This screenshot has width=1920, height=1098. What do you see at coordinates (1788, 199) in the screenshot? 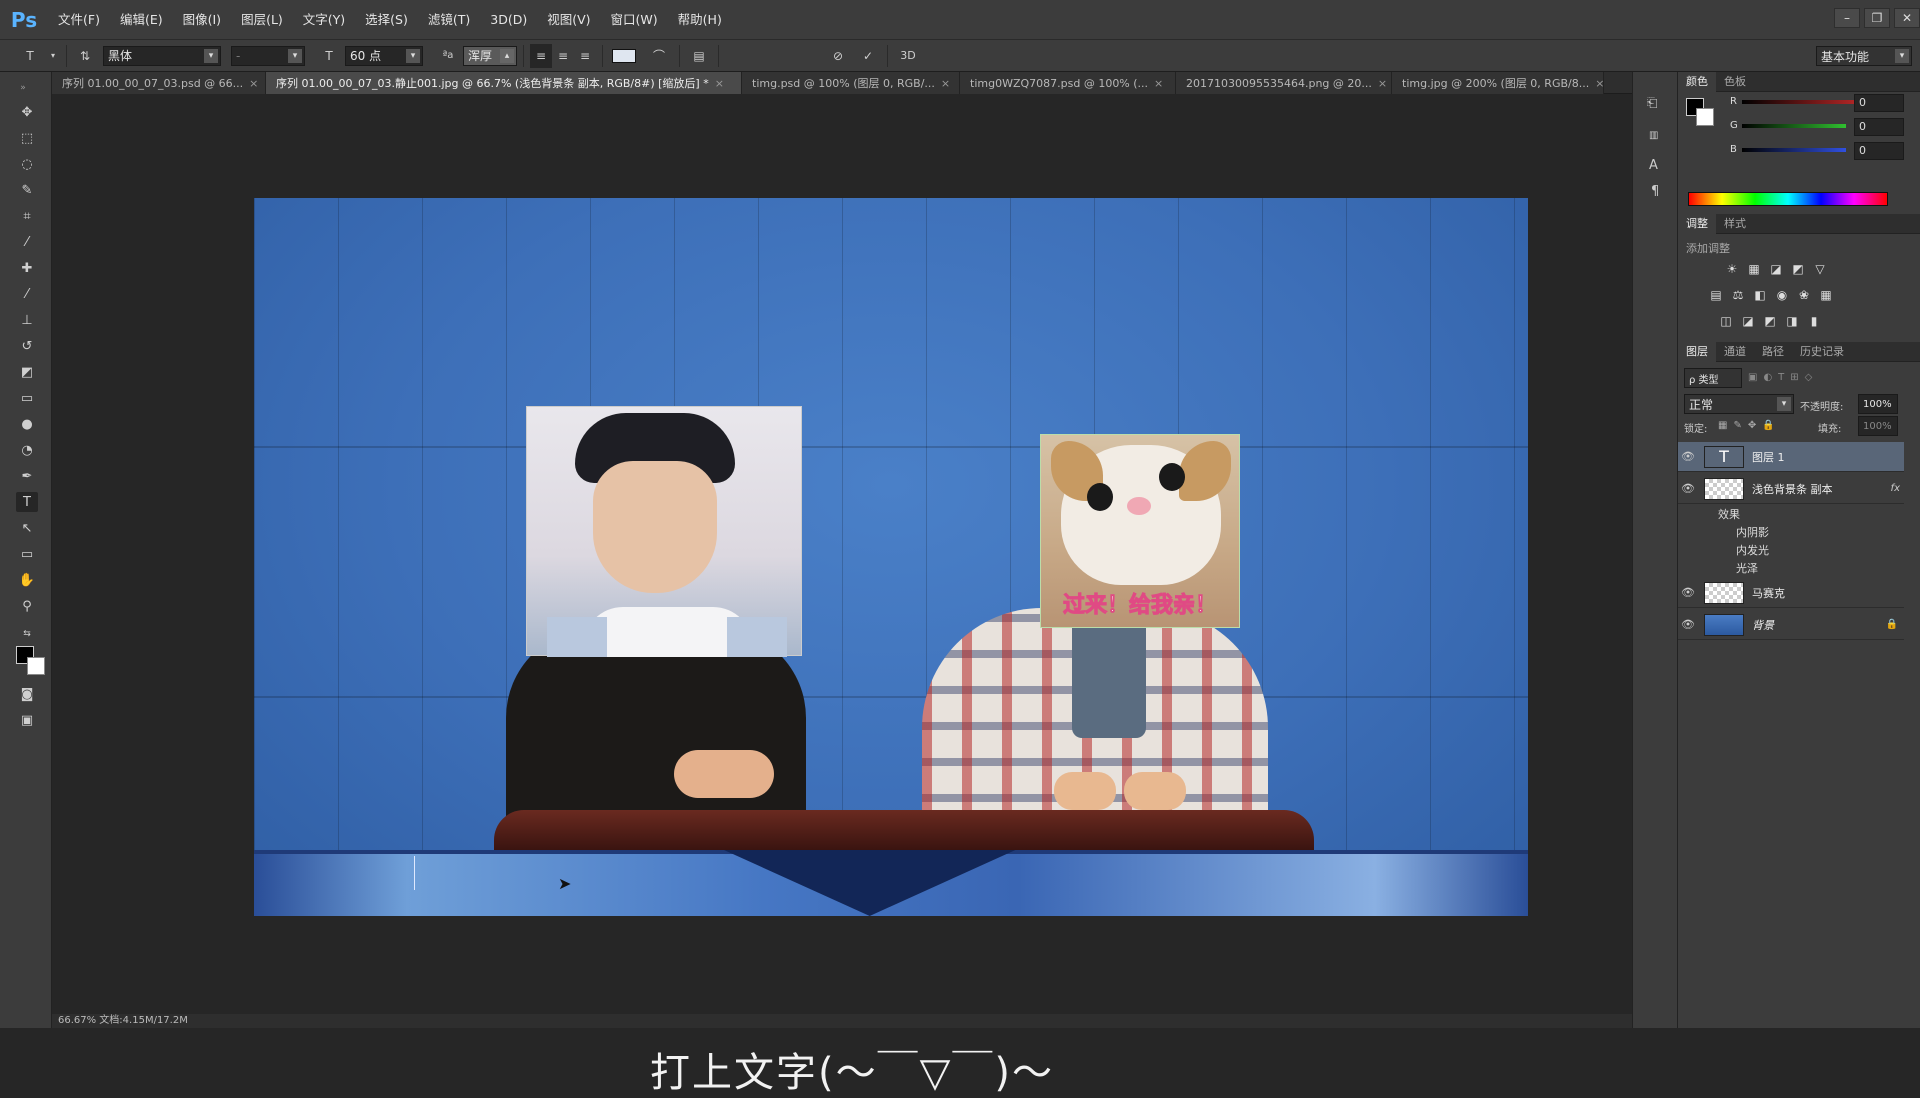
I see `color-spectrum` at bounding box center [1788, 199].